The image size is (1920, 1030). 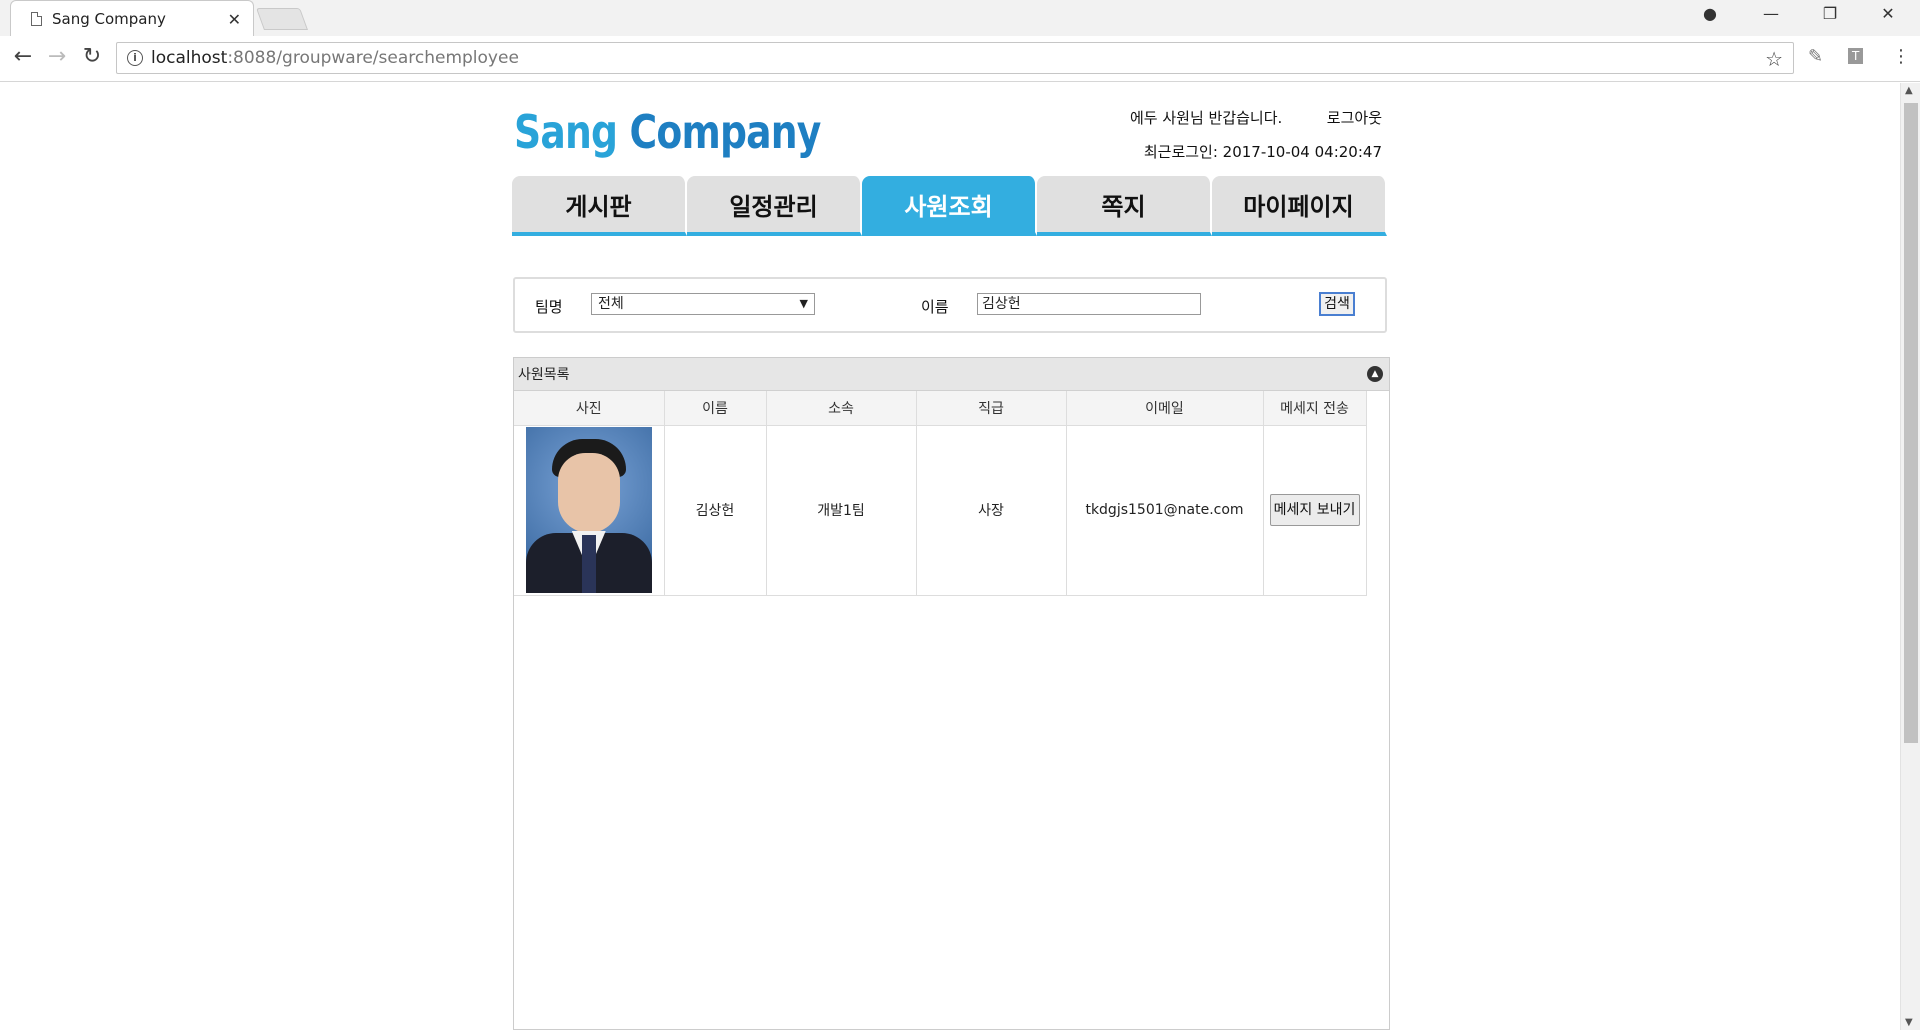 I want to click on tab-title: Sang Company, so click(x=109, y=19).